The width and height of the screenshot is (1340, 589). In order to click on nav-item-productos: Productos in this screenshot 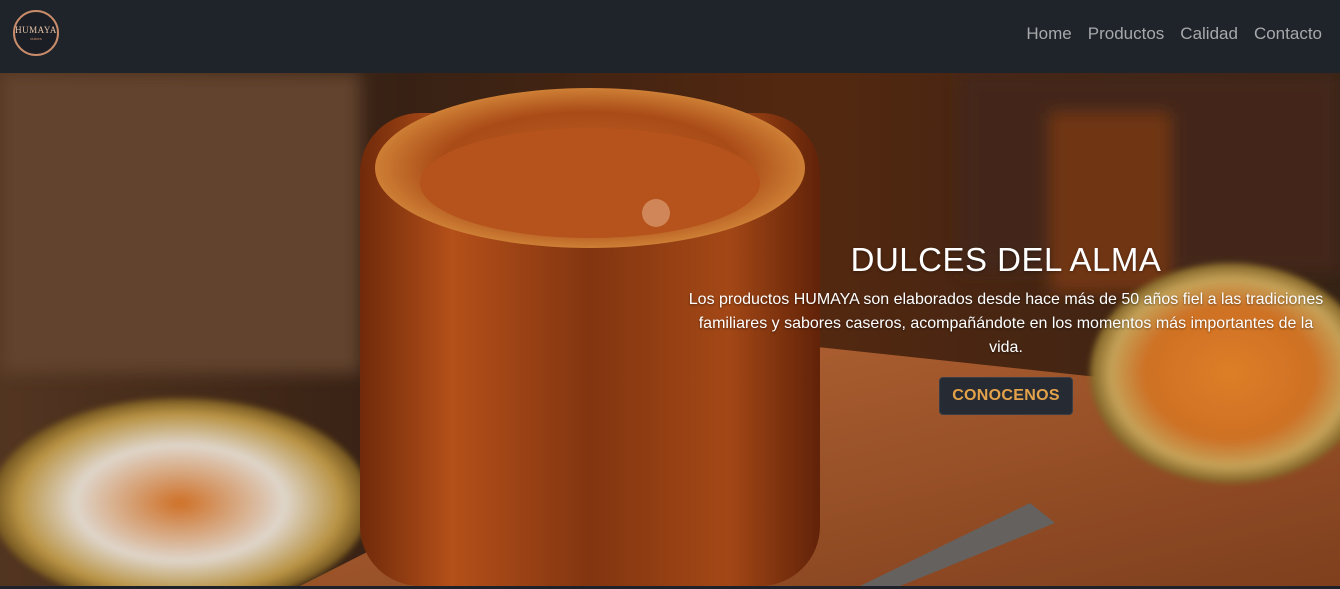, I will do `click(1126, 34)`.